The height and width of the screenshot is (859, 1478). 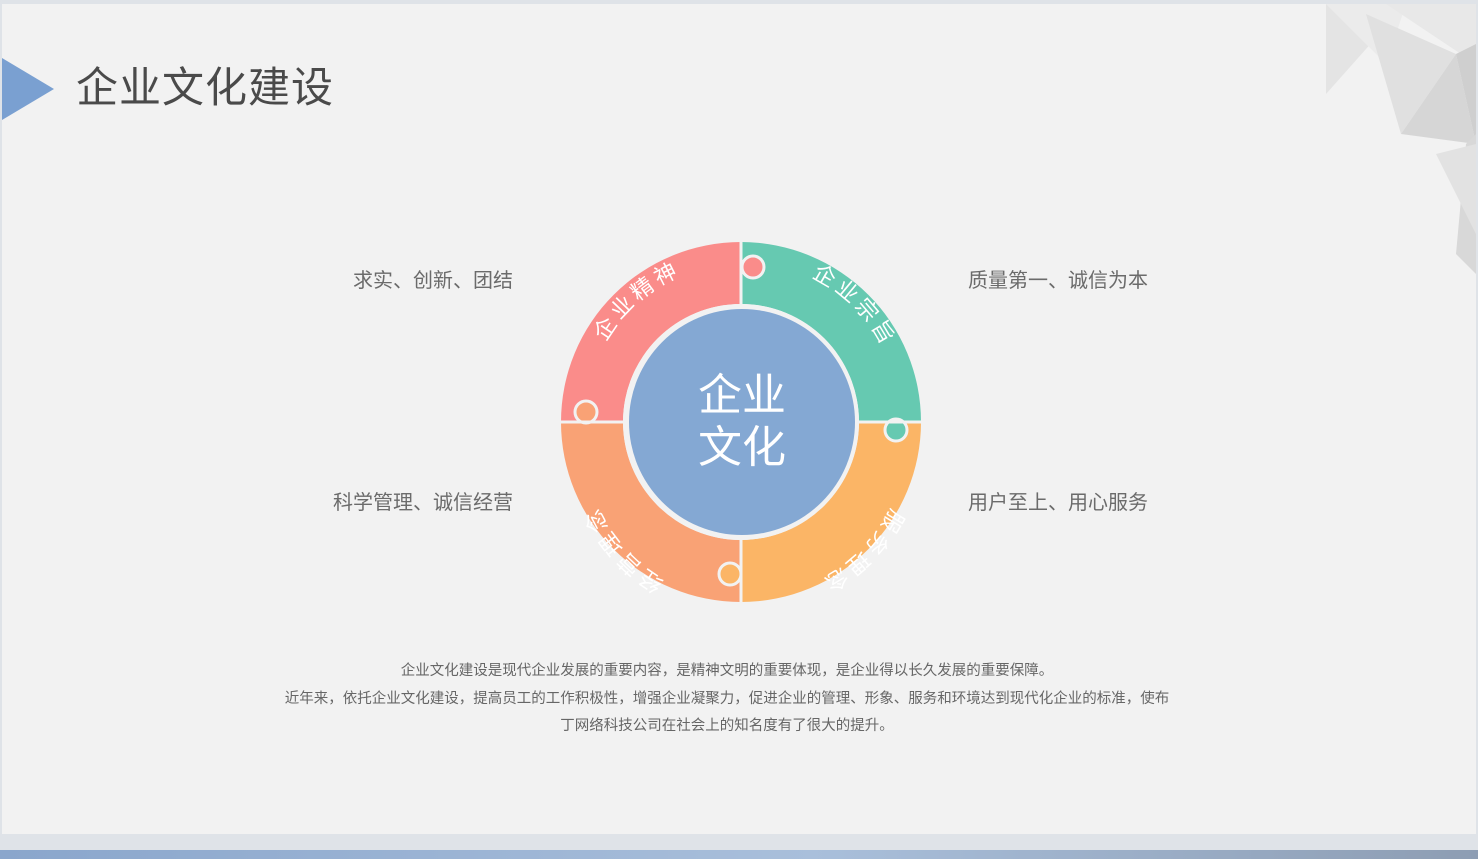 I want to click on page-title: 企业文化建设, so click(x=205, y=87).